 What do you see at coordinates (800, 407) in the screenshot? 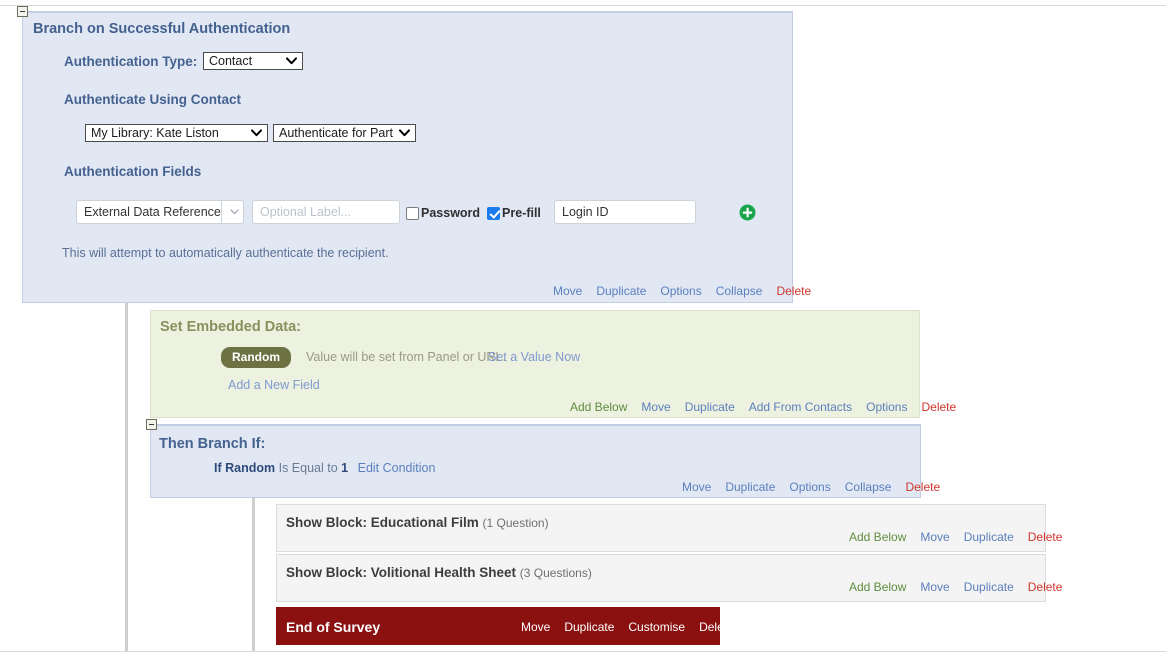
I see `ed-add-from-contacts-action: Add From Contacts` at bounding box center [800, 407].